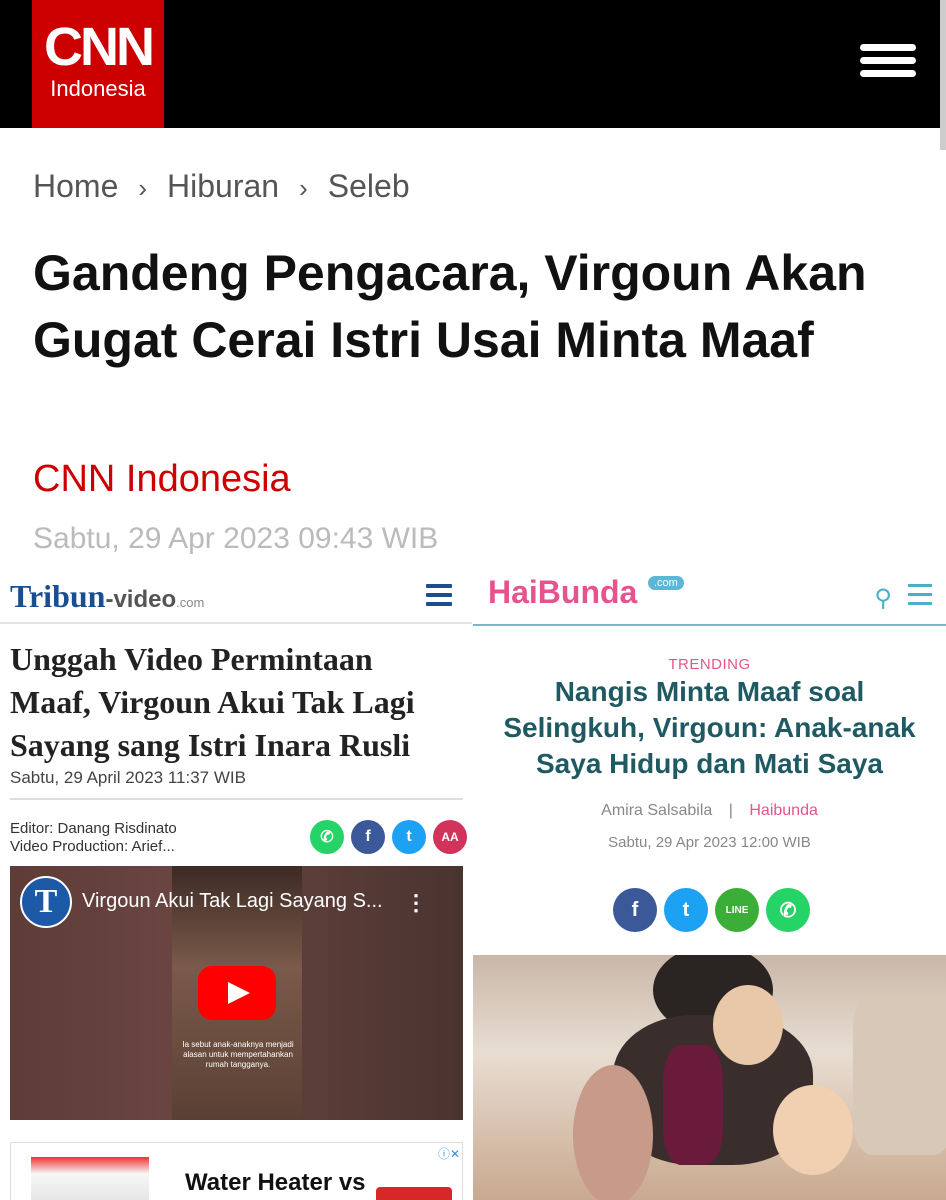  I want to click on breadcrumb-hiburan: Hiburan, so click(223, 188).